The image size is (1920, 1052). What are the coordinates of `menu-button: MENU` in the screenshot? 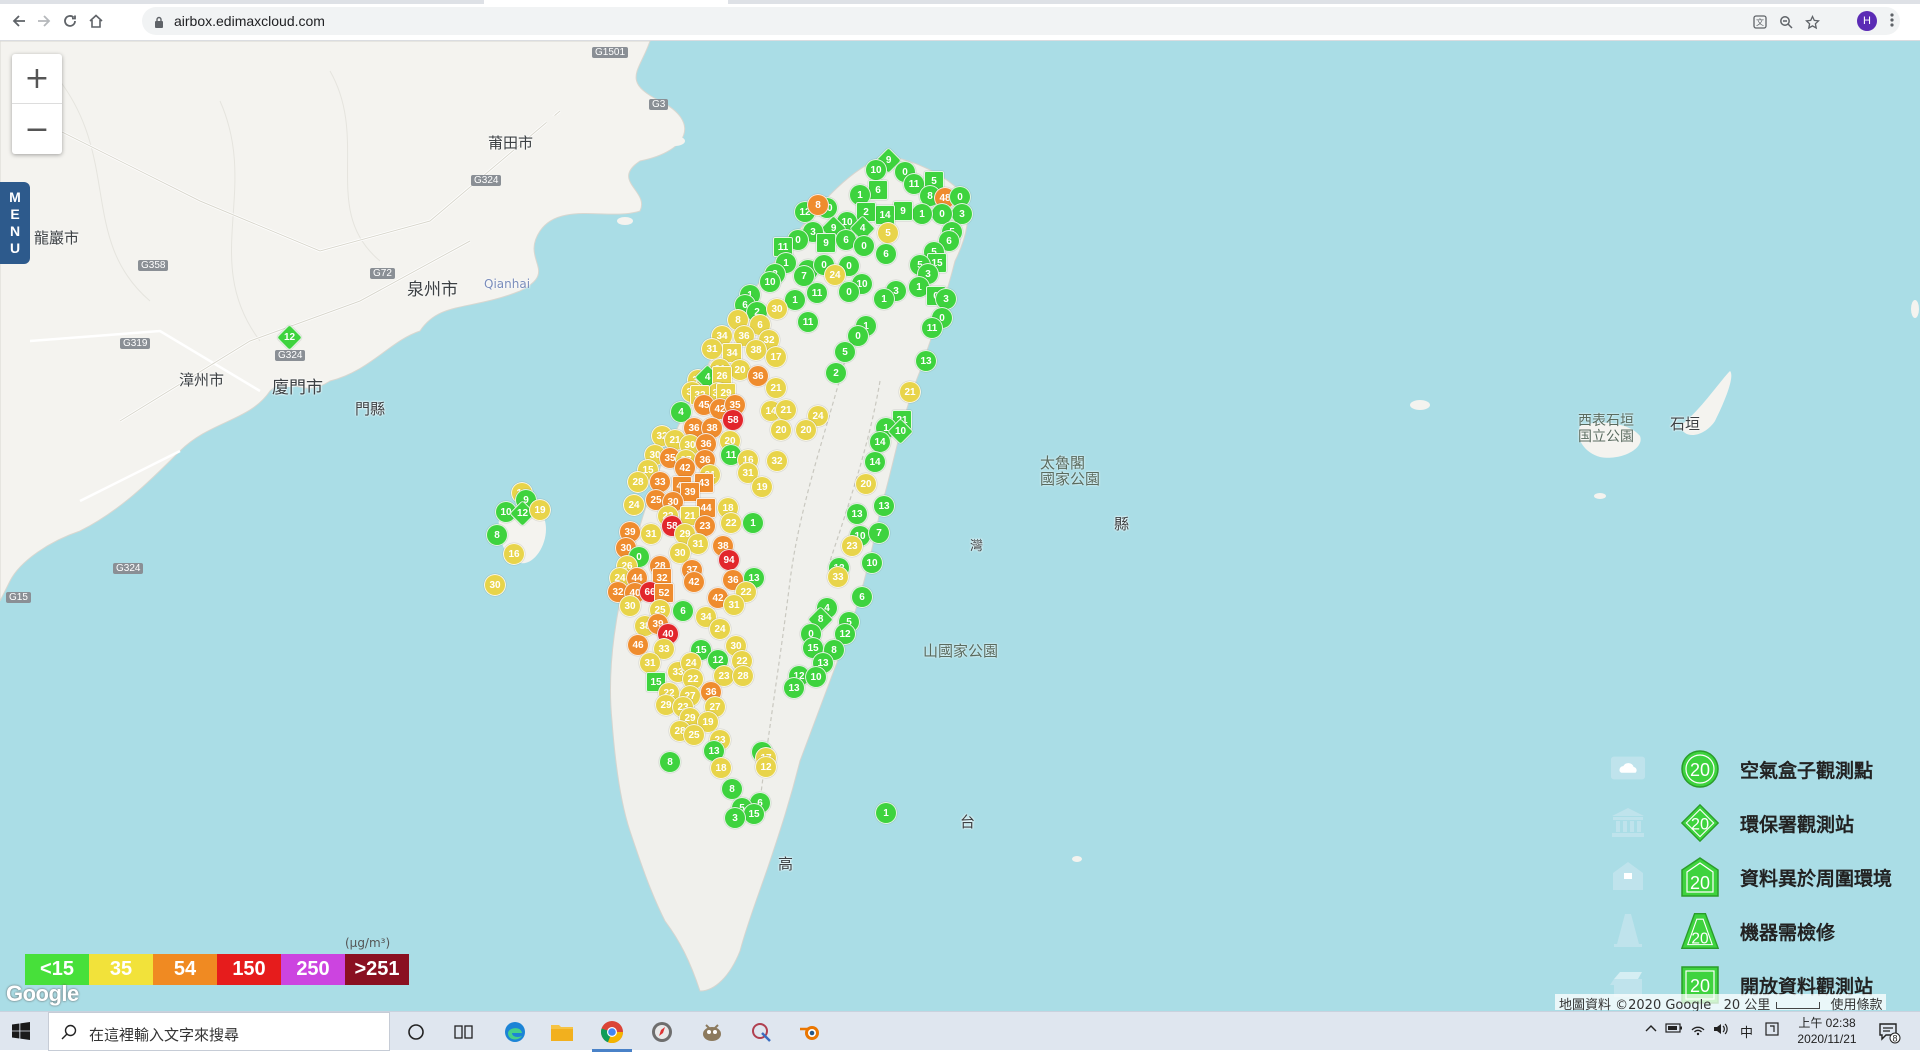 It's located at (15, 223).